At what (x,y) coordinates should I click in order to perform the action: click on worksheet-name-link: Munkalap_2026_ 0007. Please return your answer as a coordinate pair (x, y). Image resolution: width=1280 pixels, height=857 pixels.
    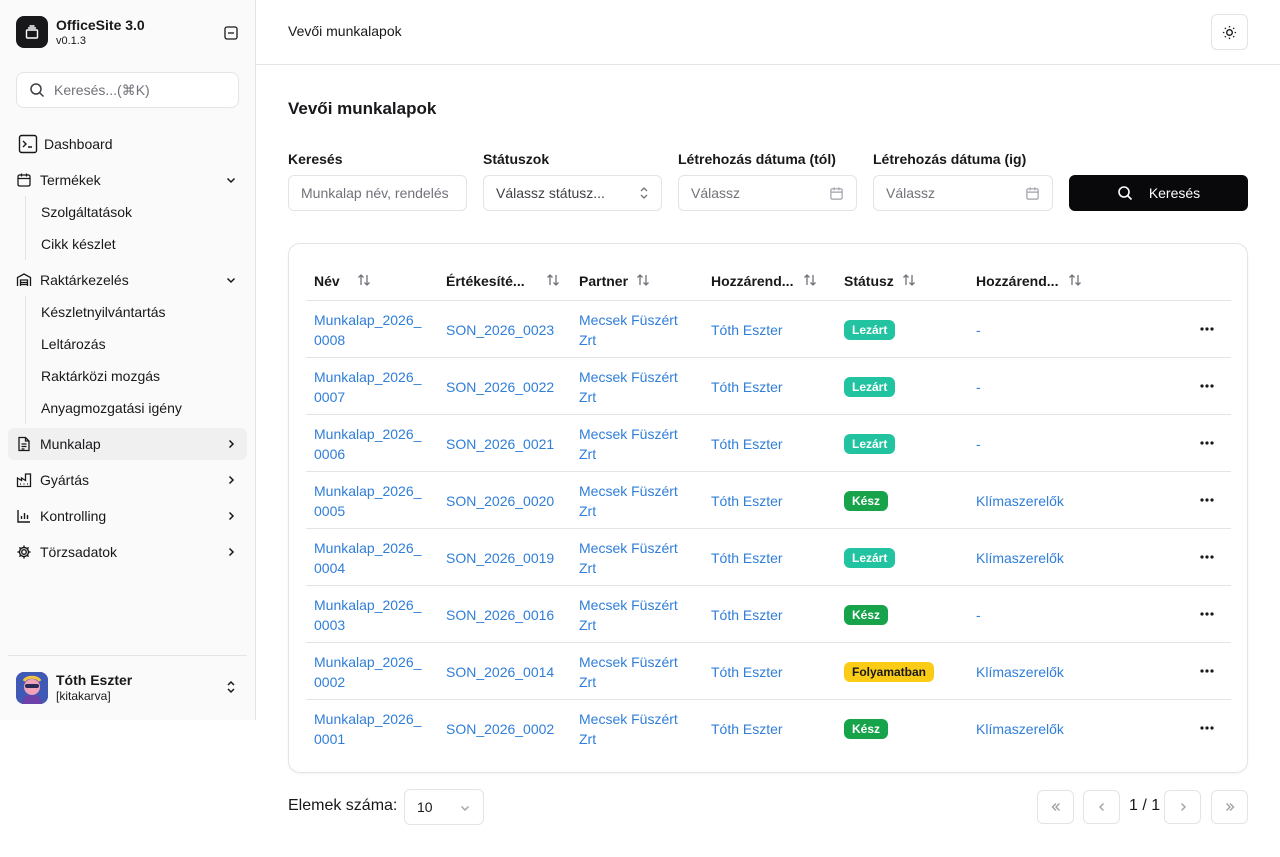
    Looking at the image, I should click on (367, 387).